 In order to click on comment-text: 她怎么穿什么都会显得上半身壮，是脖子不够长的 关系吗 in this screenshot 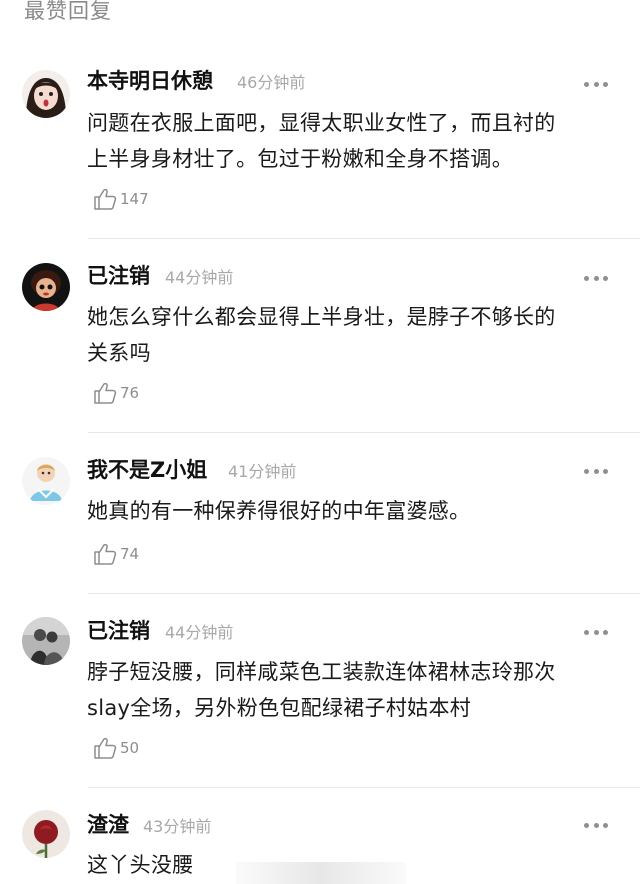, I will do `click(321, 335)`.